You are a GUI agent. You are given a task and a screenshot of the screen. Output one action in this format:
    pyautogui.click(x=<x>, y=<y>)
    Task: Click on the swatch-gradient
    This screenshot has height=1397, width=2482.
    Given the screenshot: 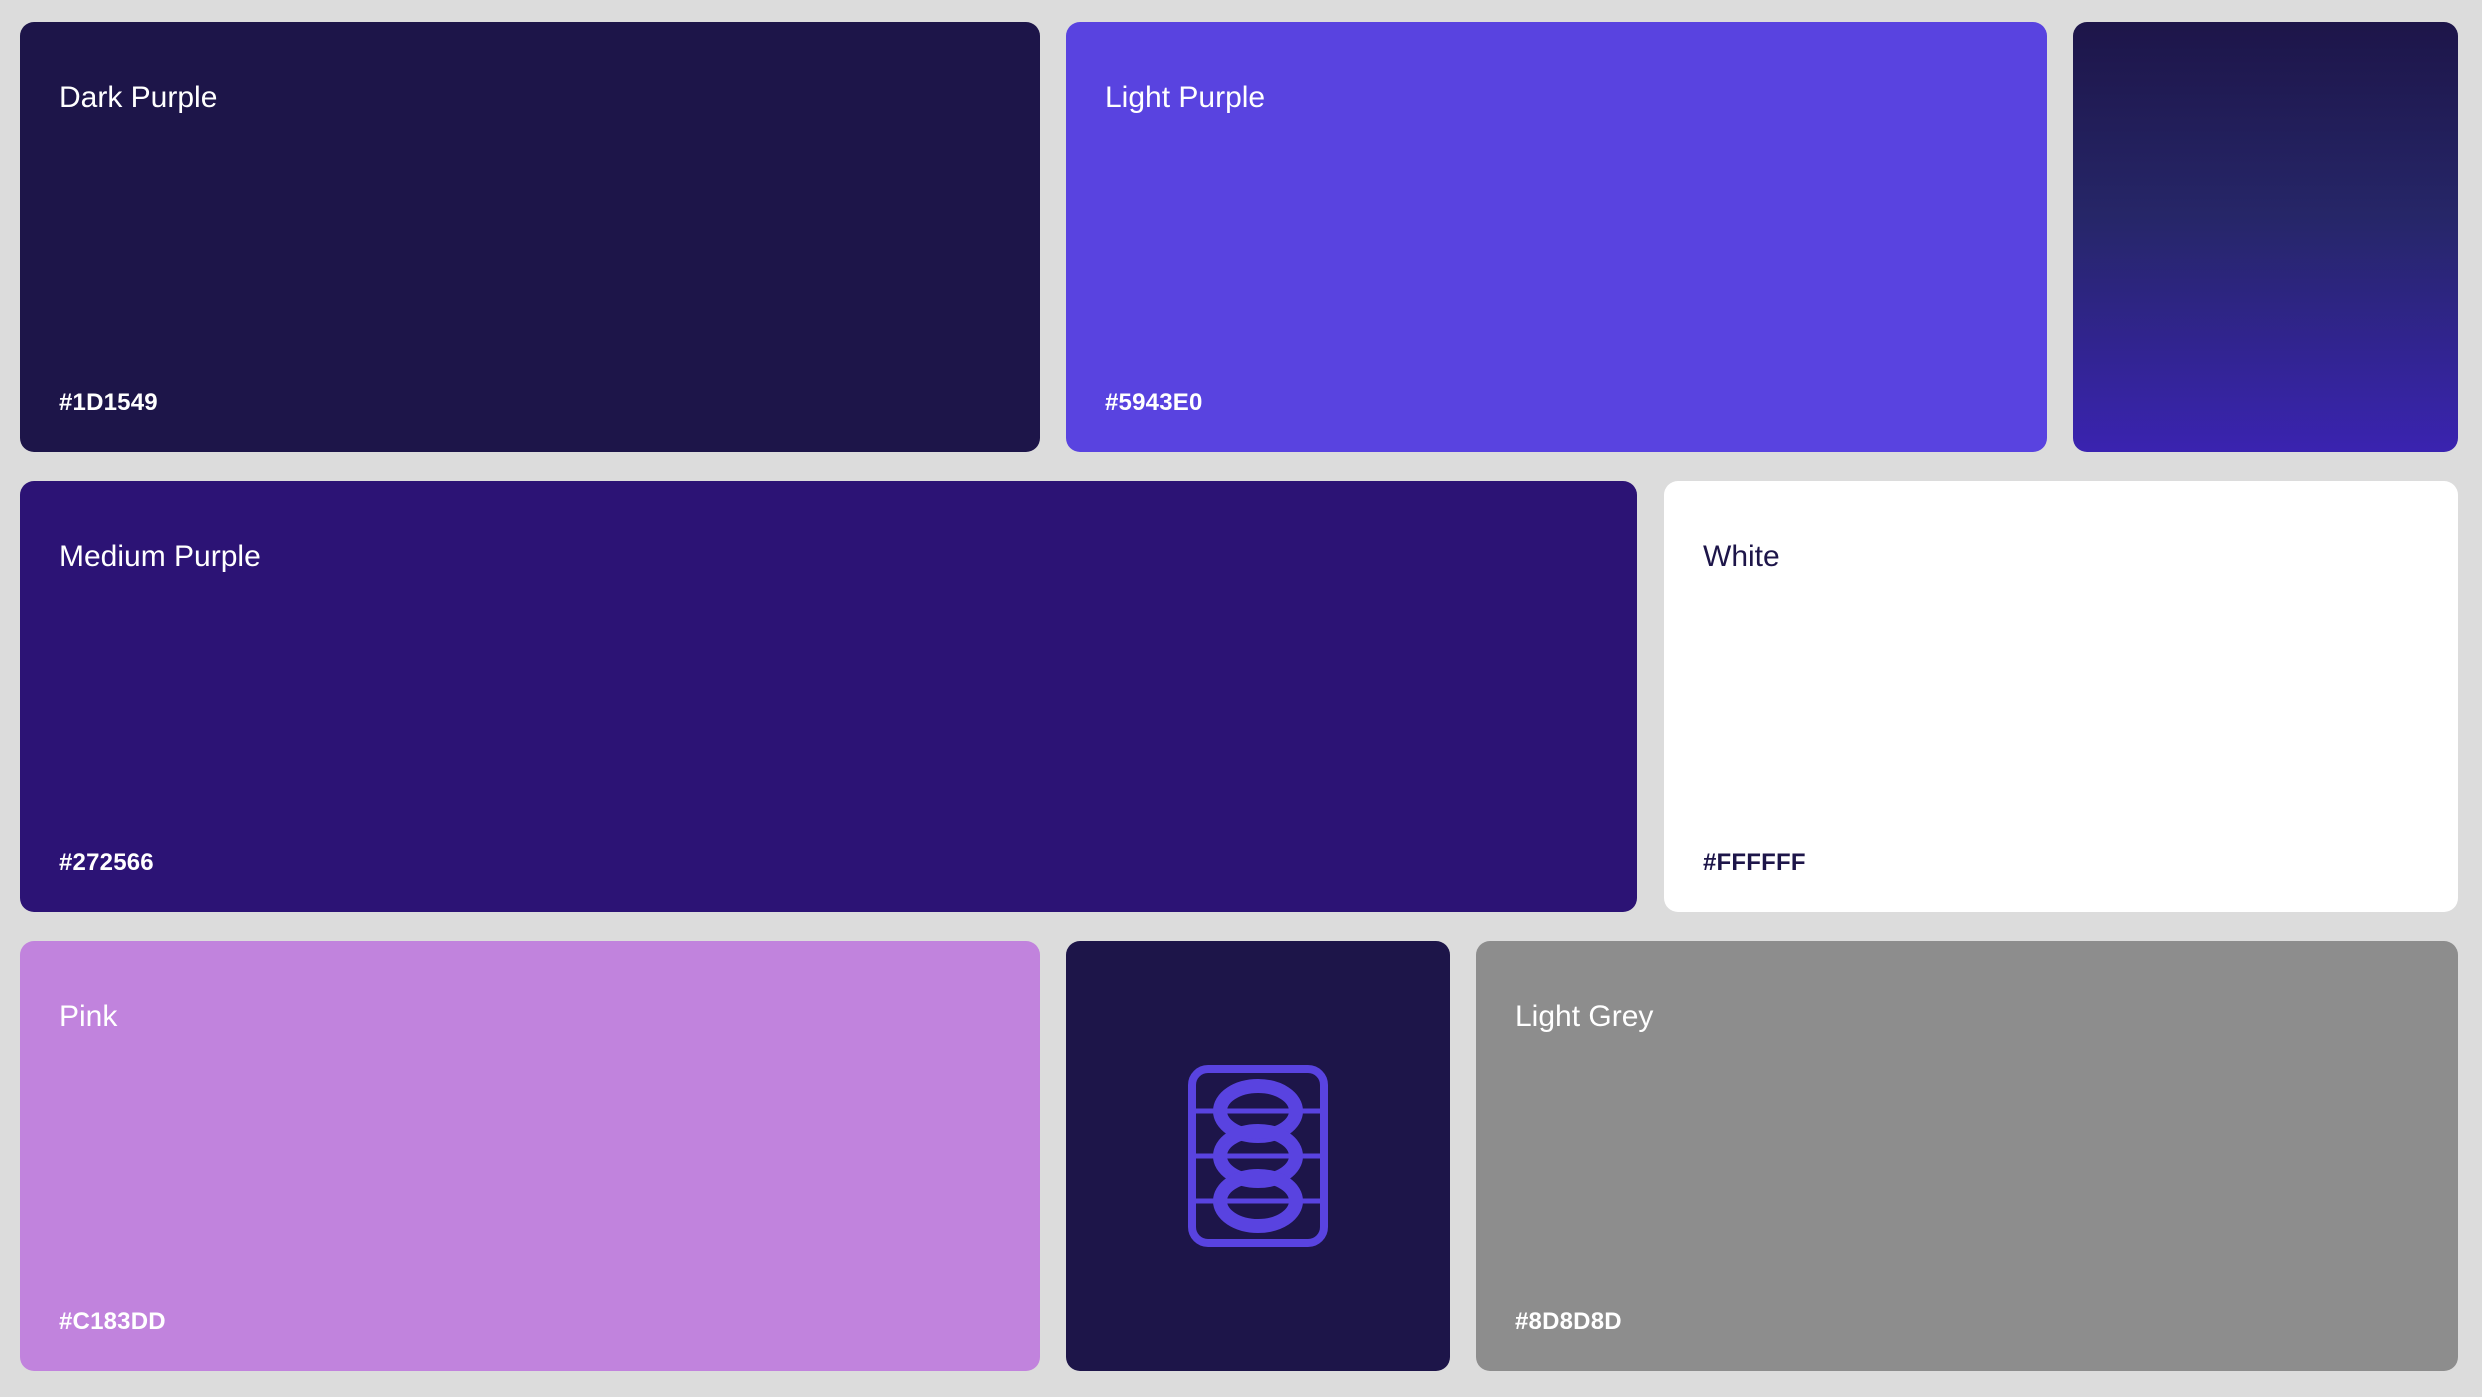 What is the action you would take?
    pyautogui.click(x=2265, y=237)
    